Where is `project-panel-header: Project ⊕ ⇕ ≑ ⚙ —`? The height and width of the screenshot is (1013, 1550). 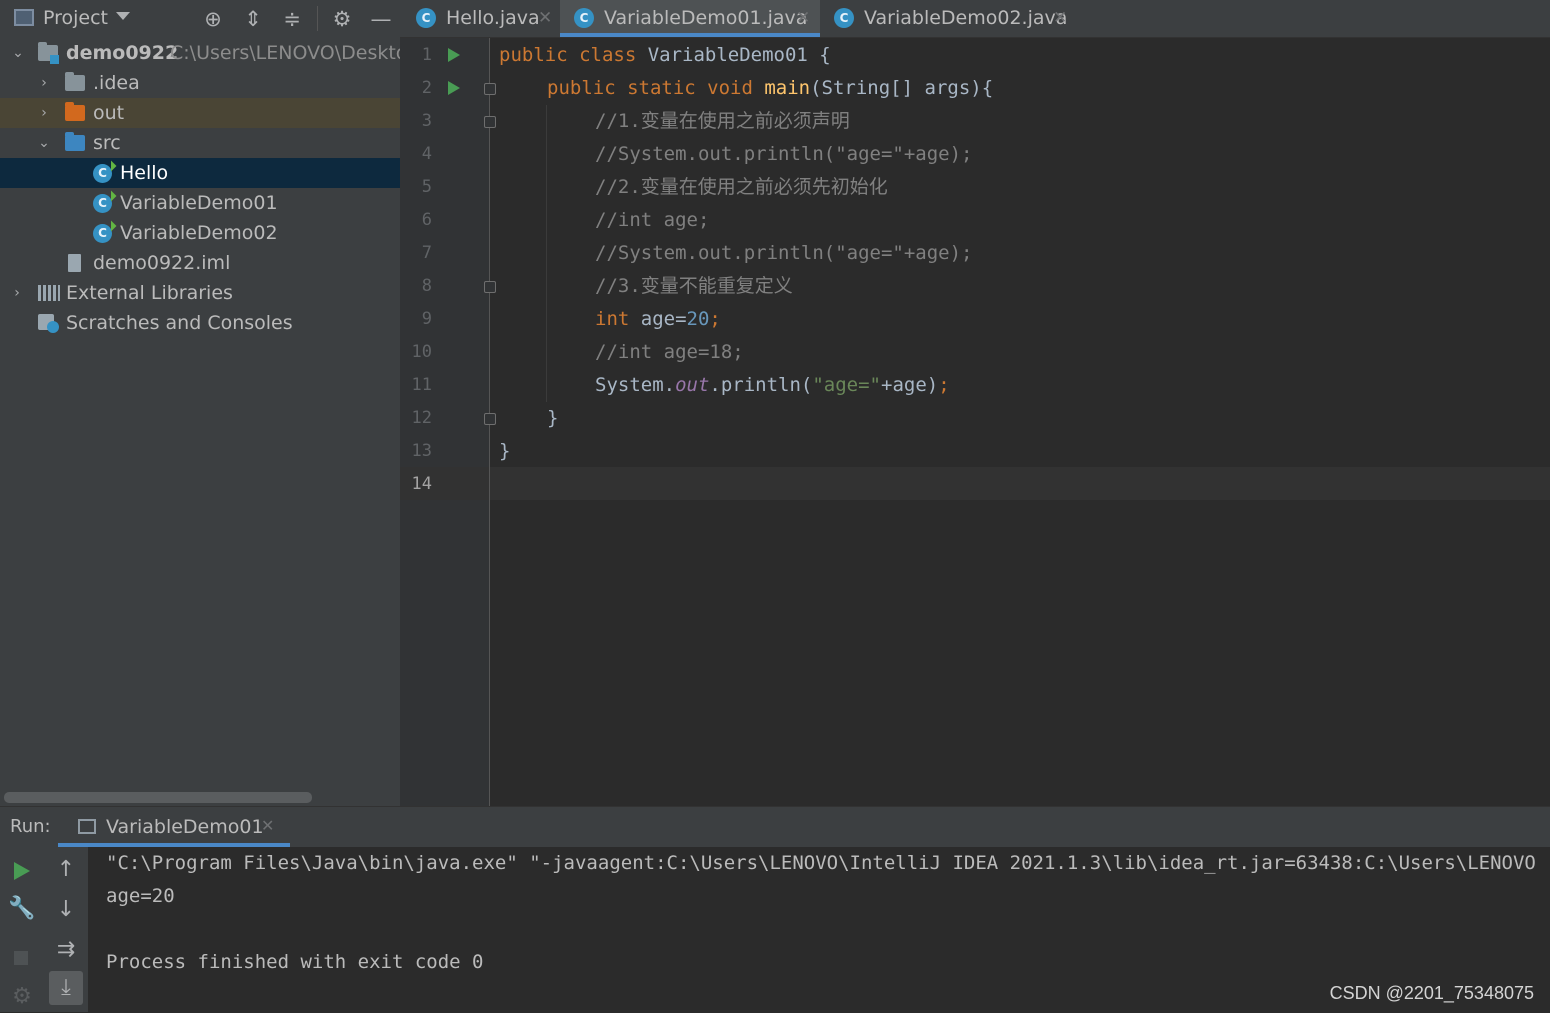
project-panel-header: Project ⊕ ⇕ ≑ ⚙ — is located at coordinates (200, 18).